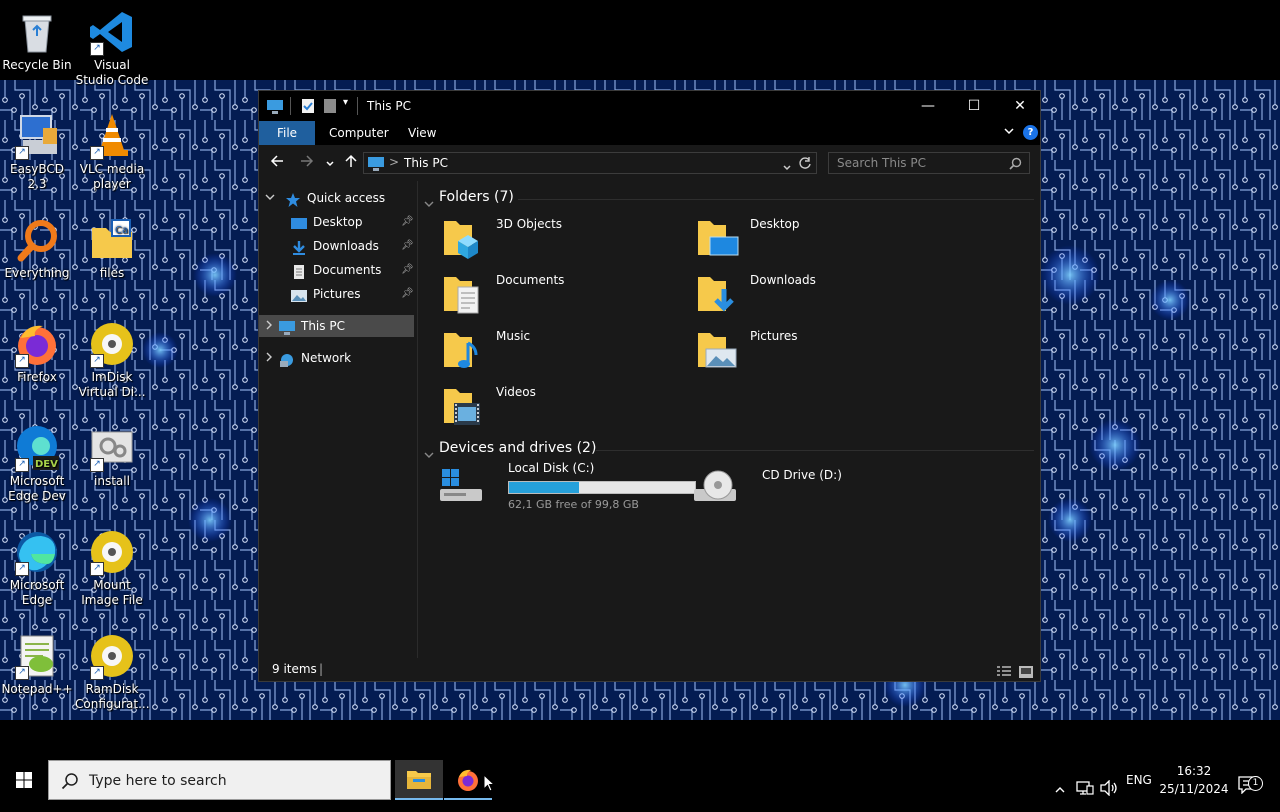 Image resolution: width=1280 pixels, height=812 pixels. I want to click on close-button: ✕, so click(1020, 106).